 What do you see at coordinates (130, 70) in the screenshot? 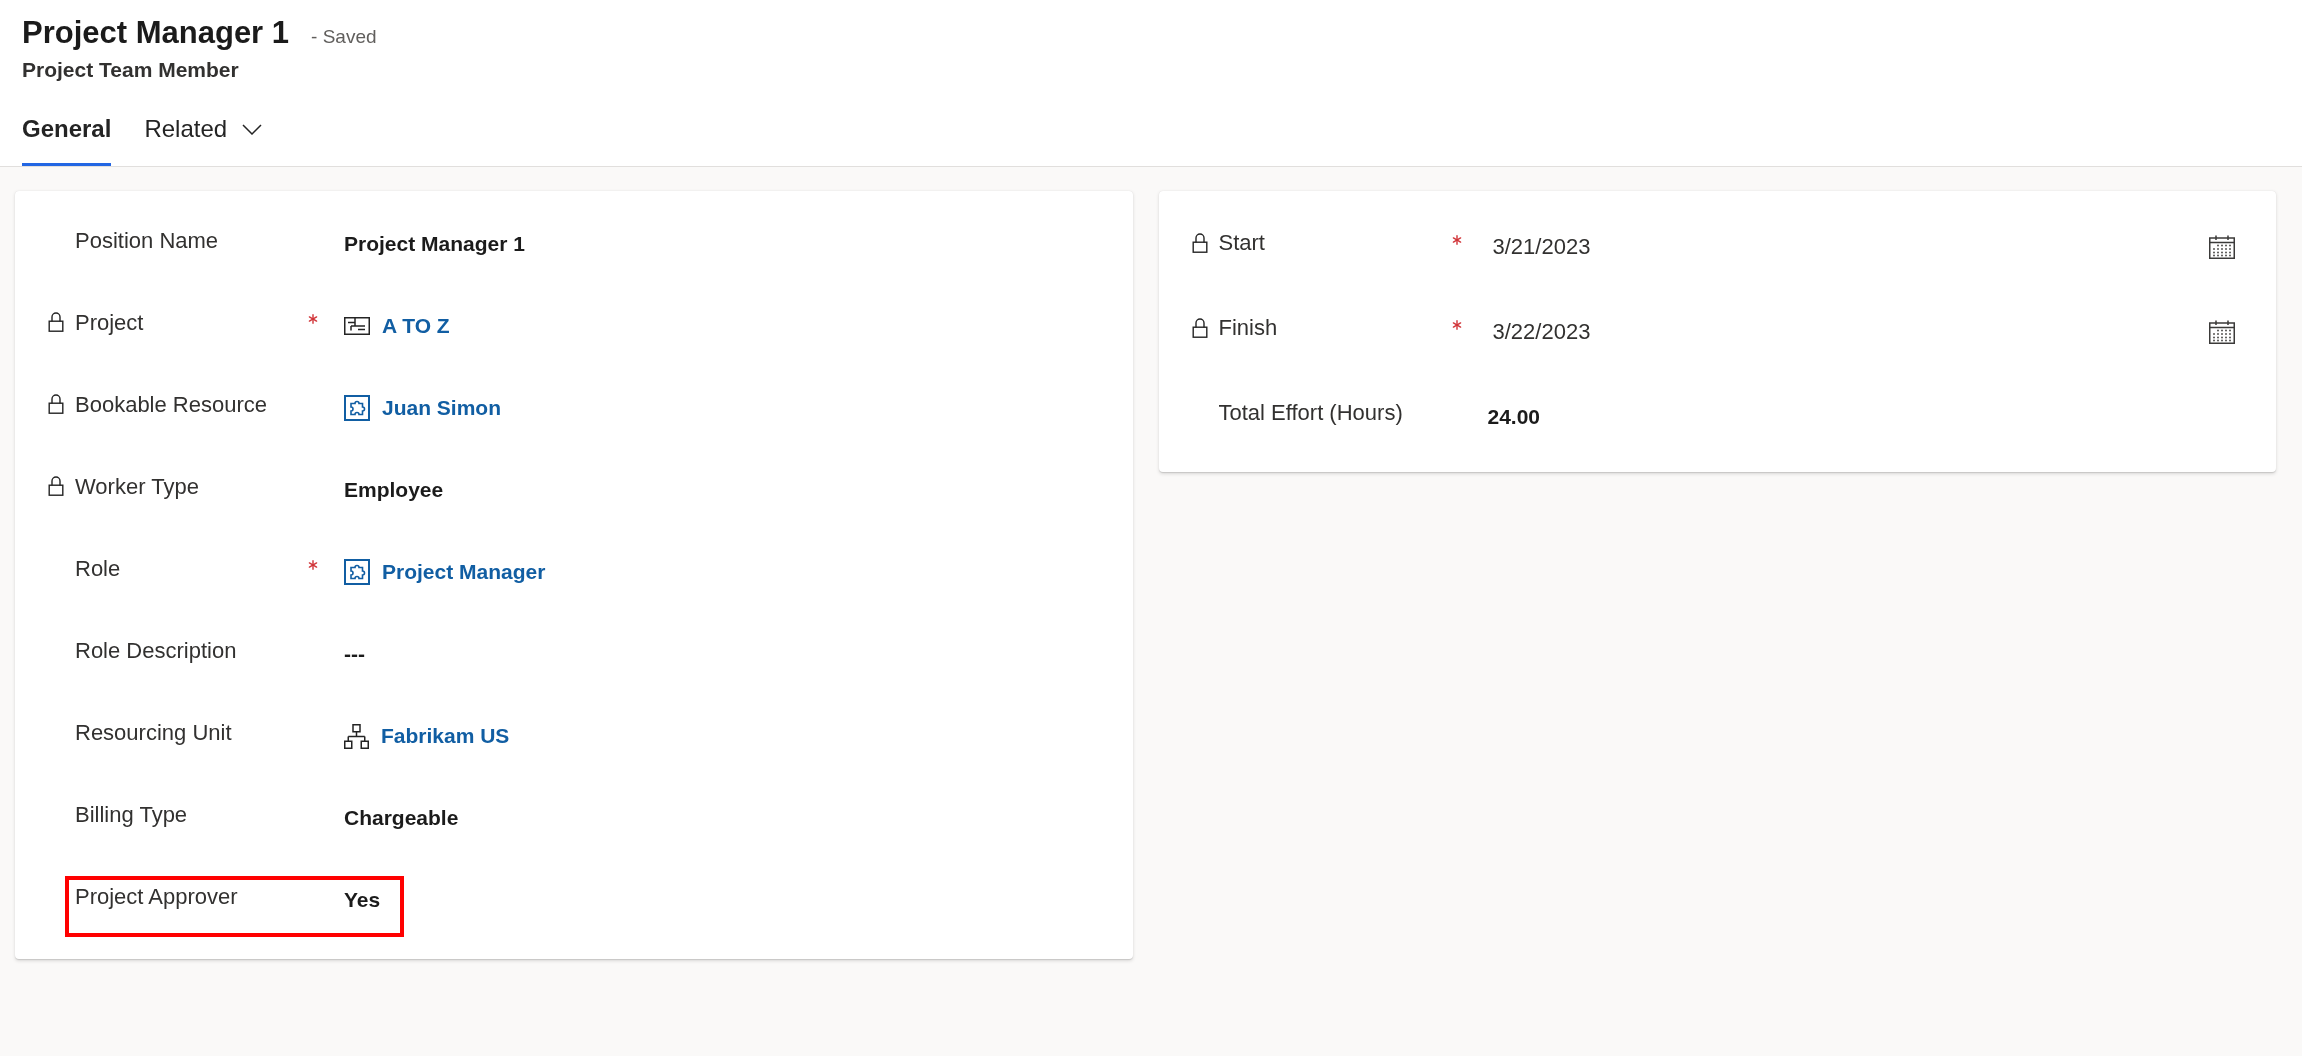
I see `entity-name: Project Team Member` at bounding box center [130, 70].